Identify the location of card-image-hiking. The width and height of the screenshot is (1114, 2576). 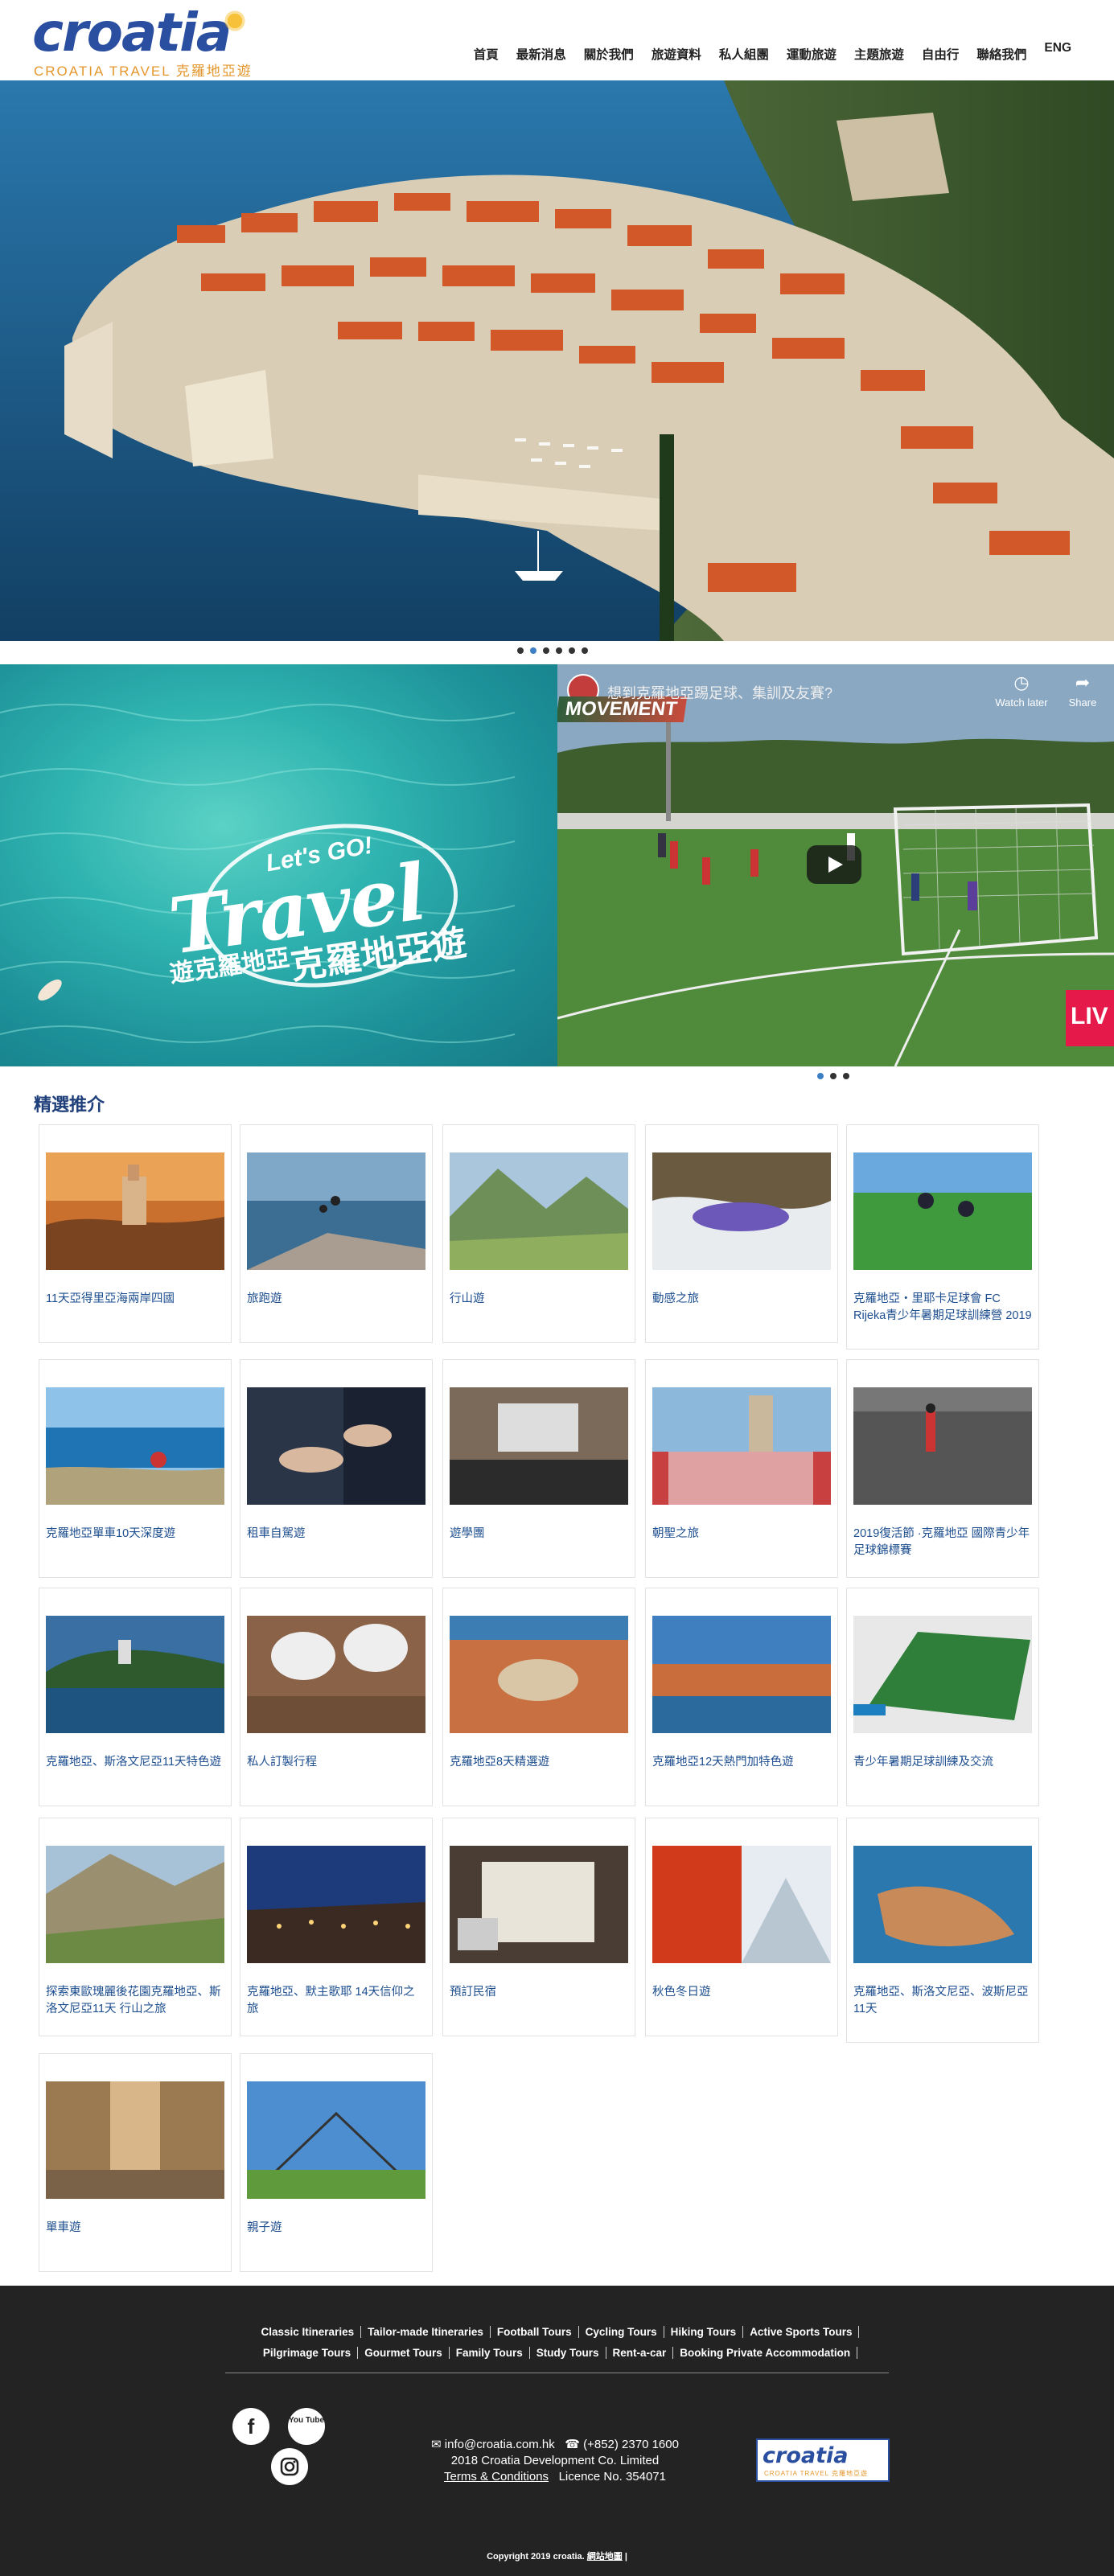
(539, 1211).